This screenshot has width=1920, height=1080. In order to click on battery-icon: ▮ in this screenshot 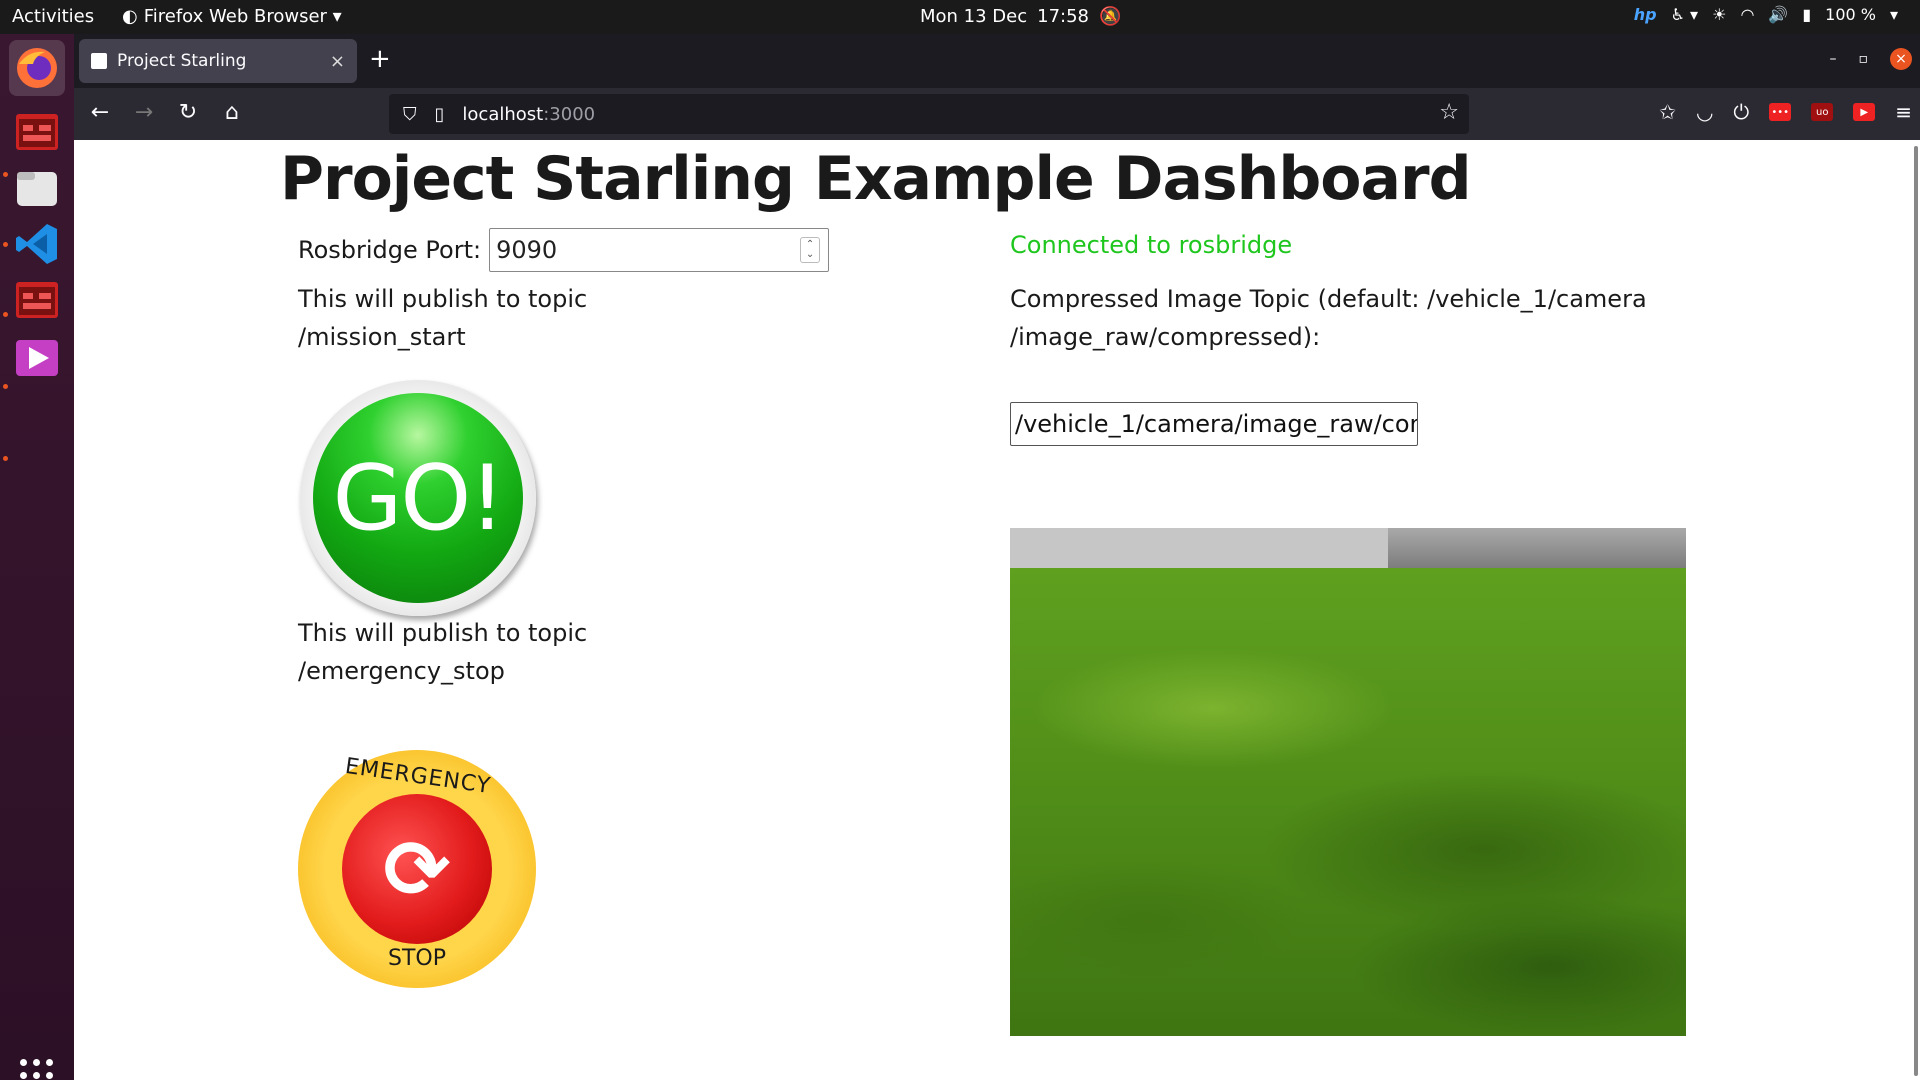, I will do `click(1807, 14)`.